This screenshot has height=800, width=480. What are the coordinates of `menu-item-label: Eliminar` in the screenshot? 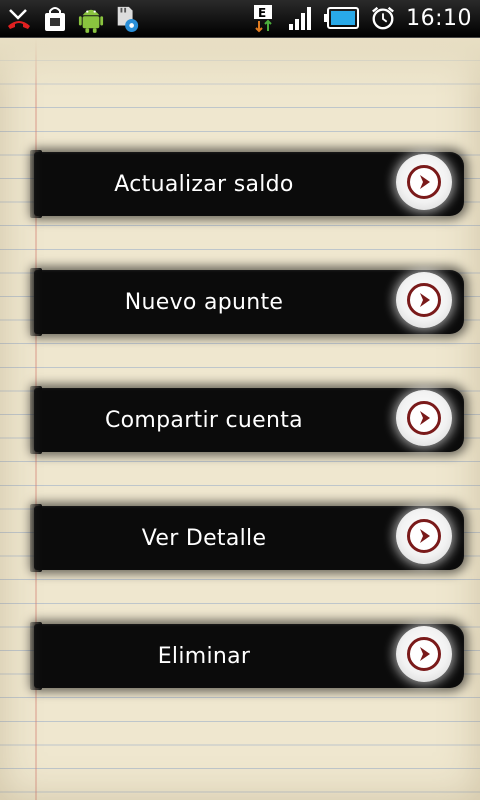 It's located at (204, 656).